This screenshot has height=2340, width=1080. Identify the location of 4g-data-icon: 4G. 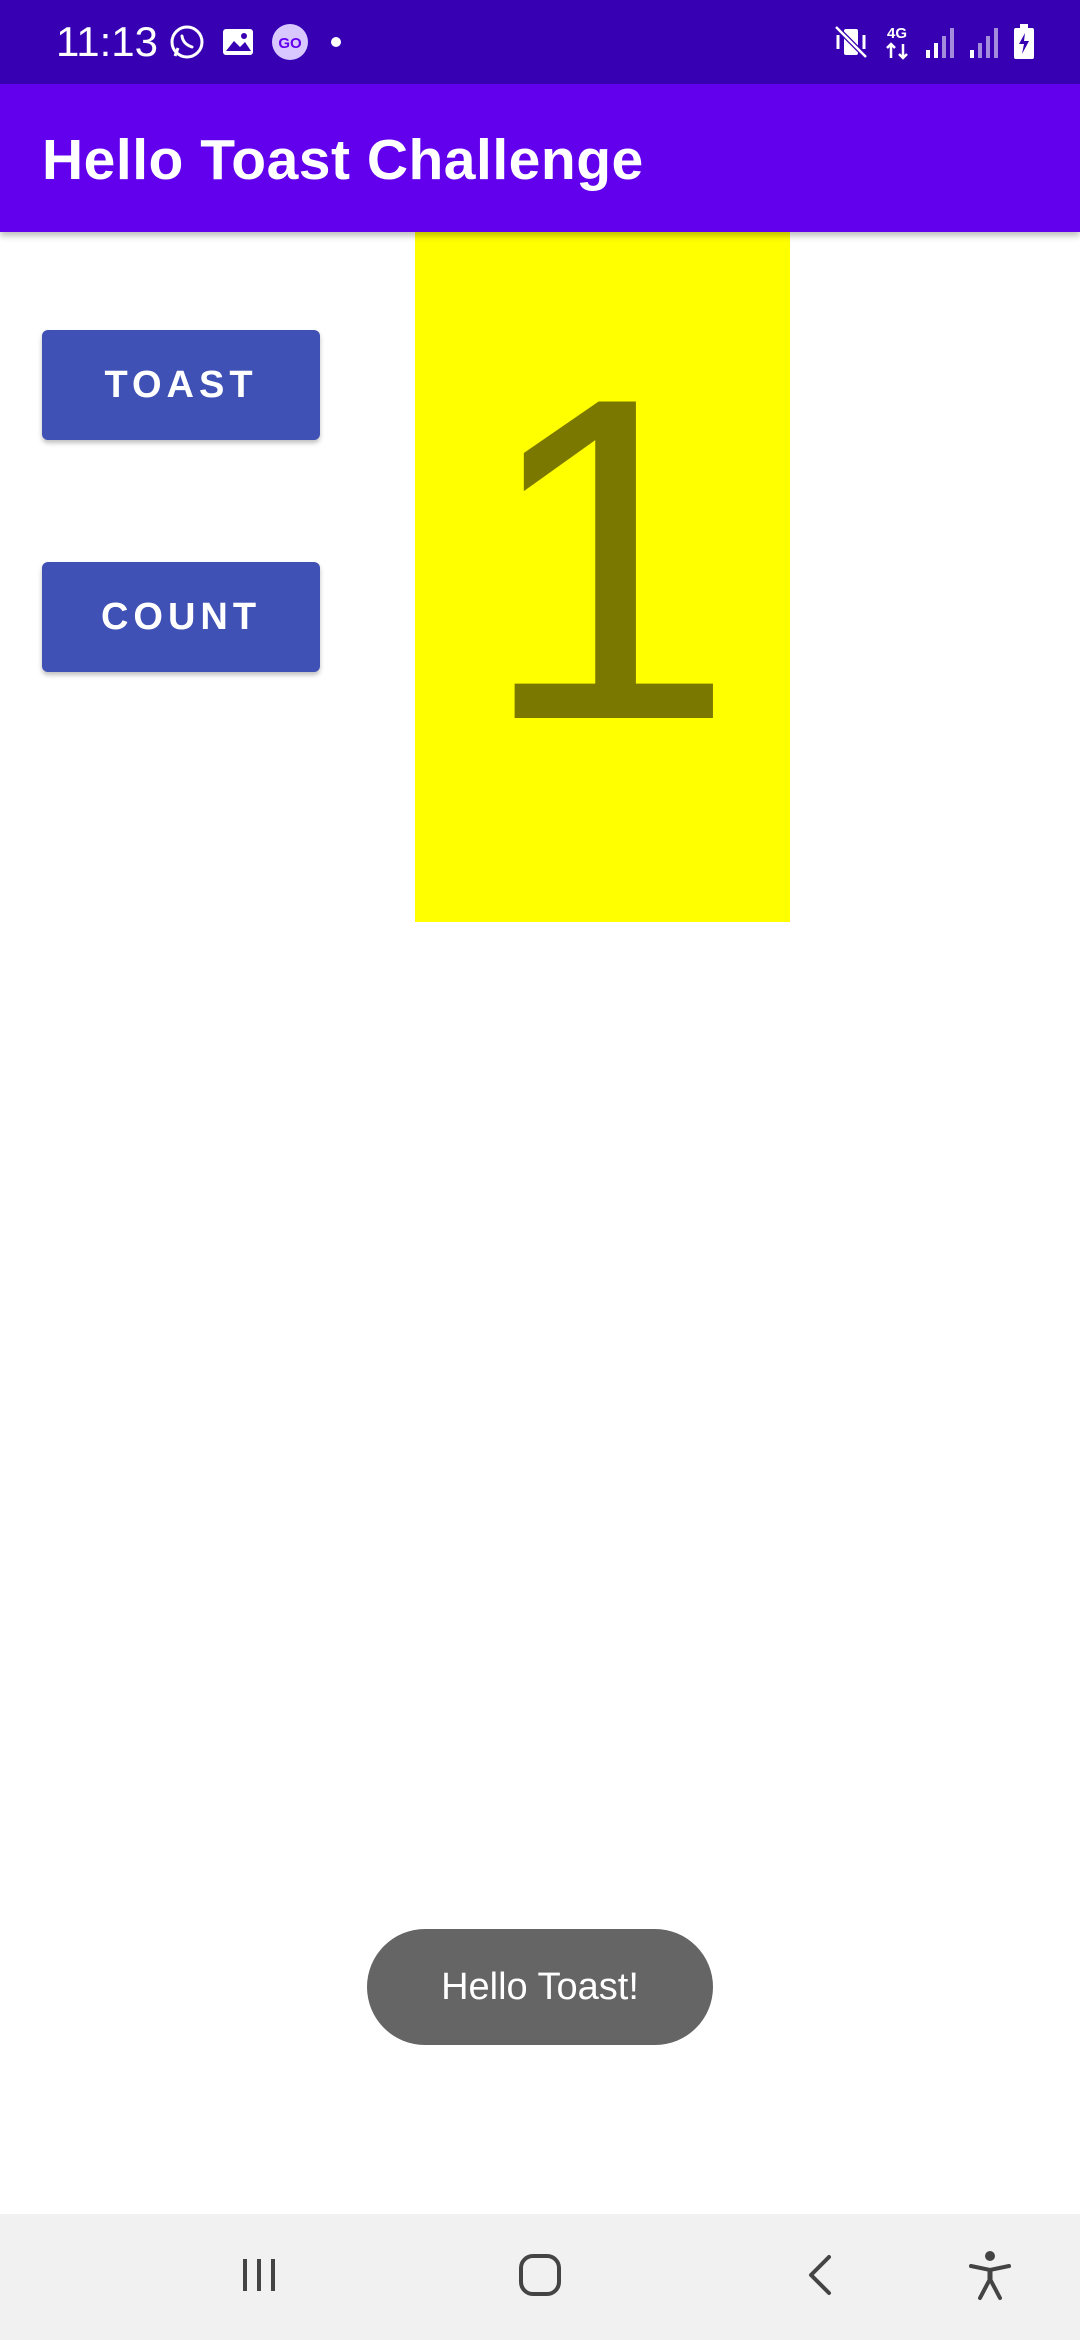
(897, 42).